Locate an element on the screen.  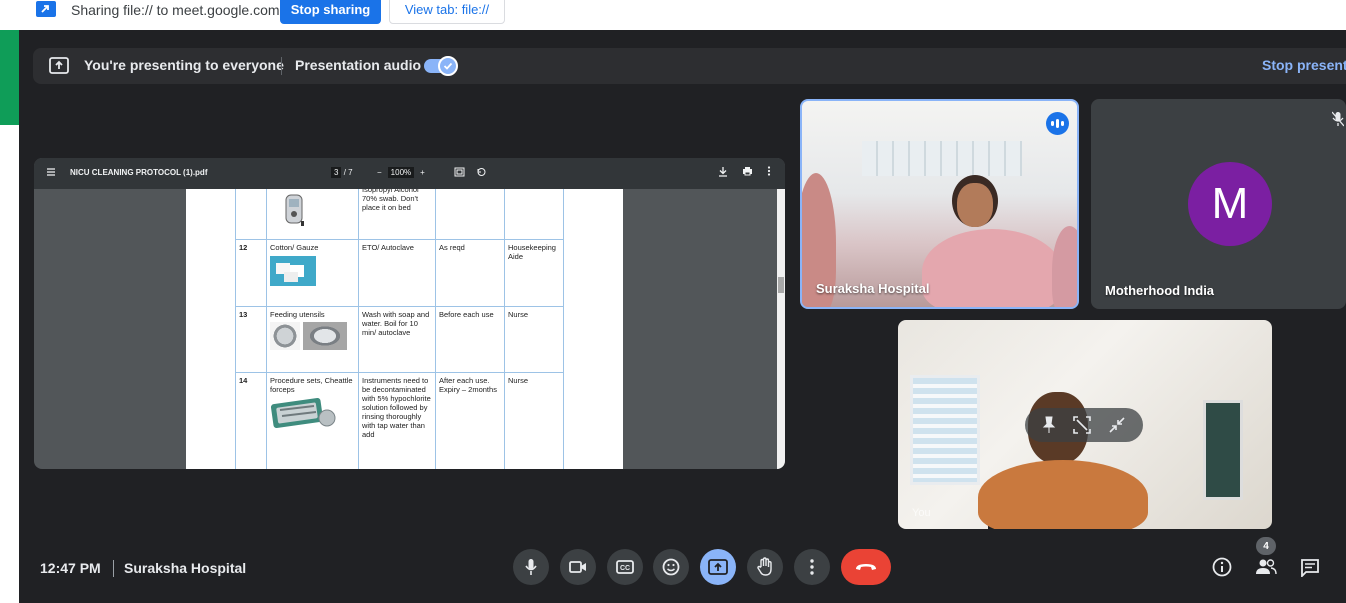
pdf-scrollbar-thumb is located at coordinates (781, 285).